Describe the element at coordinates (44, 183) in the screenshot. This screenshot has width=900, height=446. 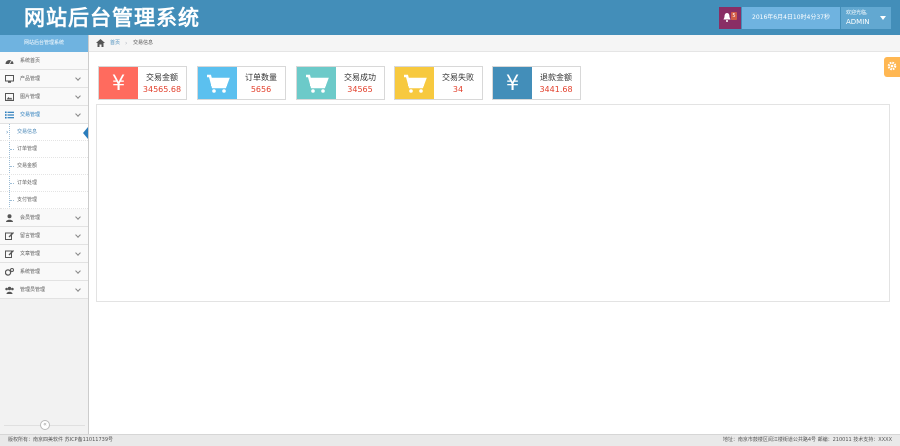
I see `submenu-item-order-processing: 订单处理` at that location.